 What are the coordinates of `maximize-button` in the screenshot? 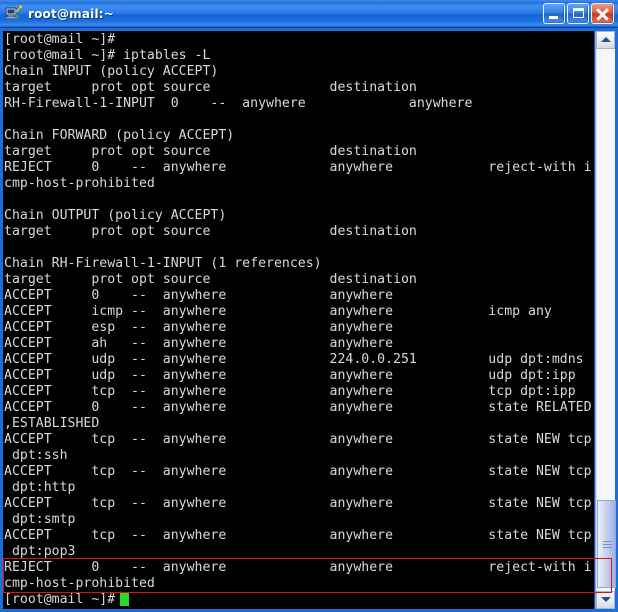 It's located at (578, 13).